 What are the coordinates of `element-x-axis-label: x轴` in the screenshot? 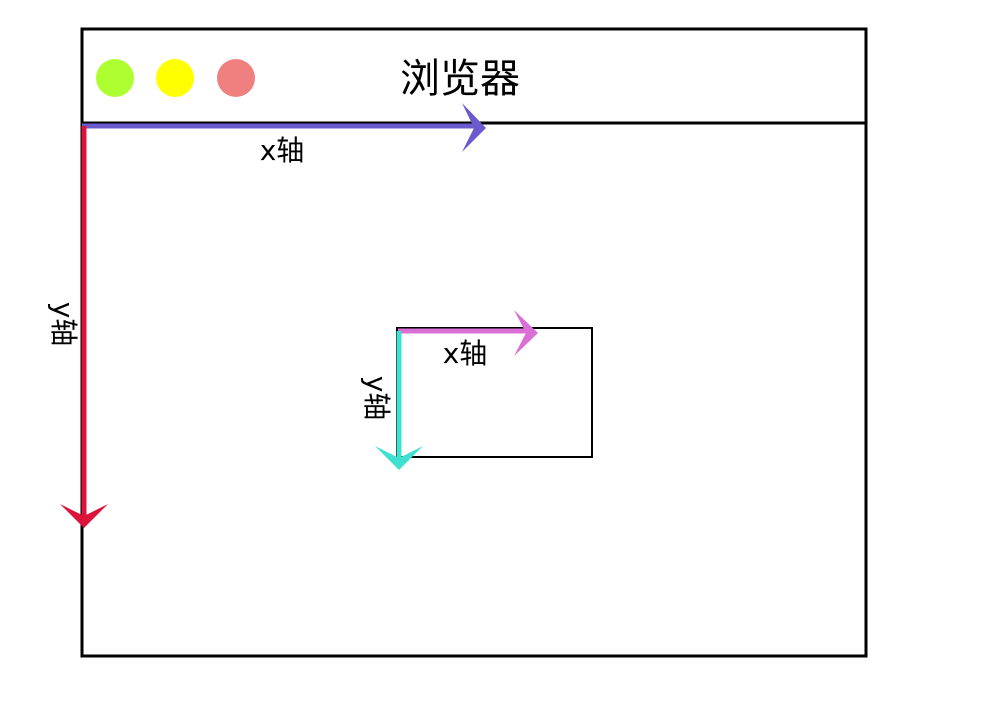 It's located at (465, 353).